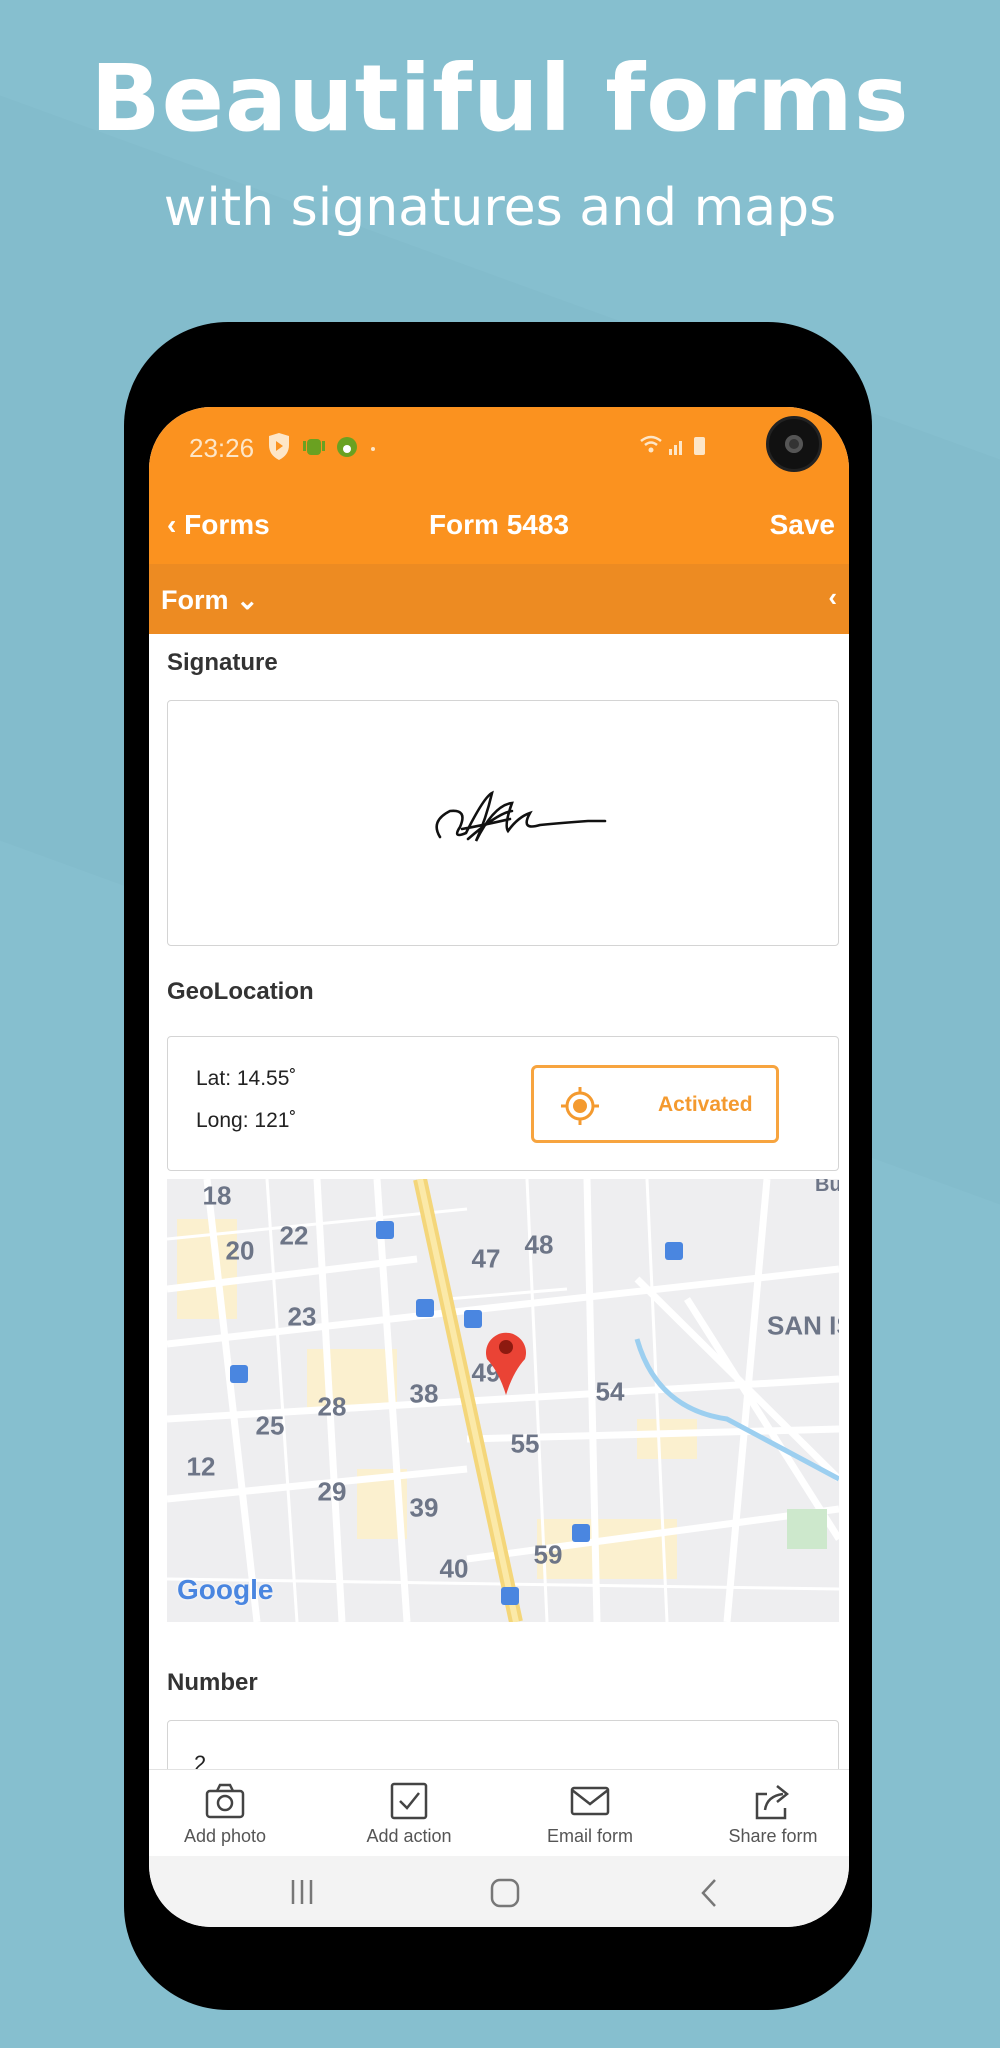 The image size is (1000, 2048). I want to click on add-action-button: Add action, so click(409, 1814).